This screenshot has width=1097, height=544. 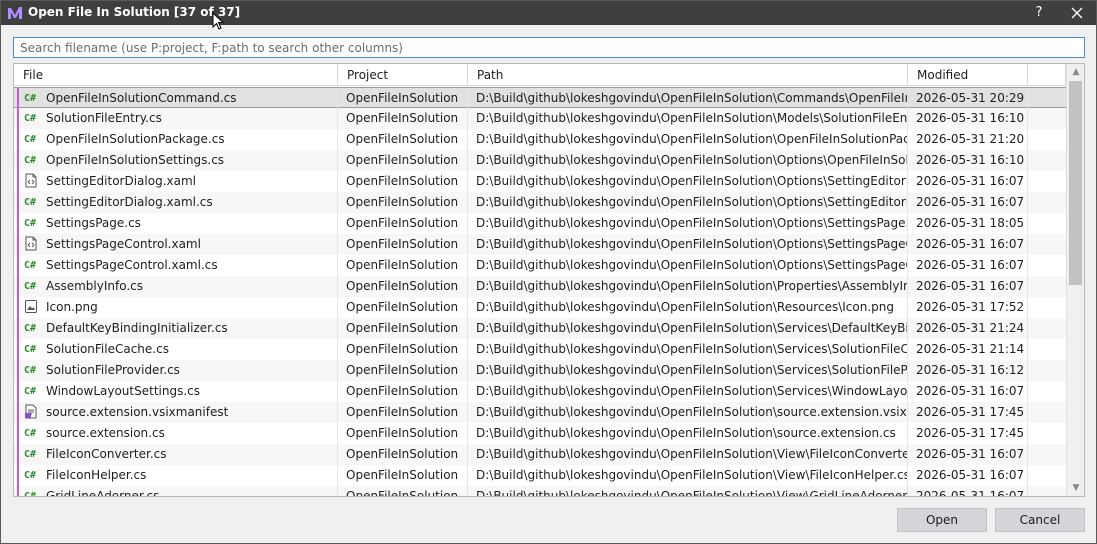 I want to click on open-button: Open, so click(x=942, y=520).